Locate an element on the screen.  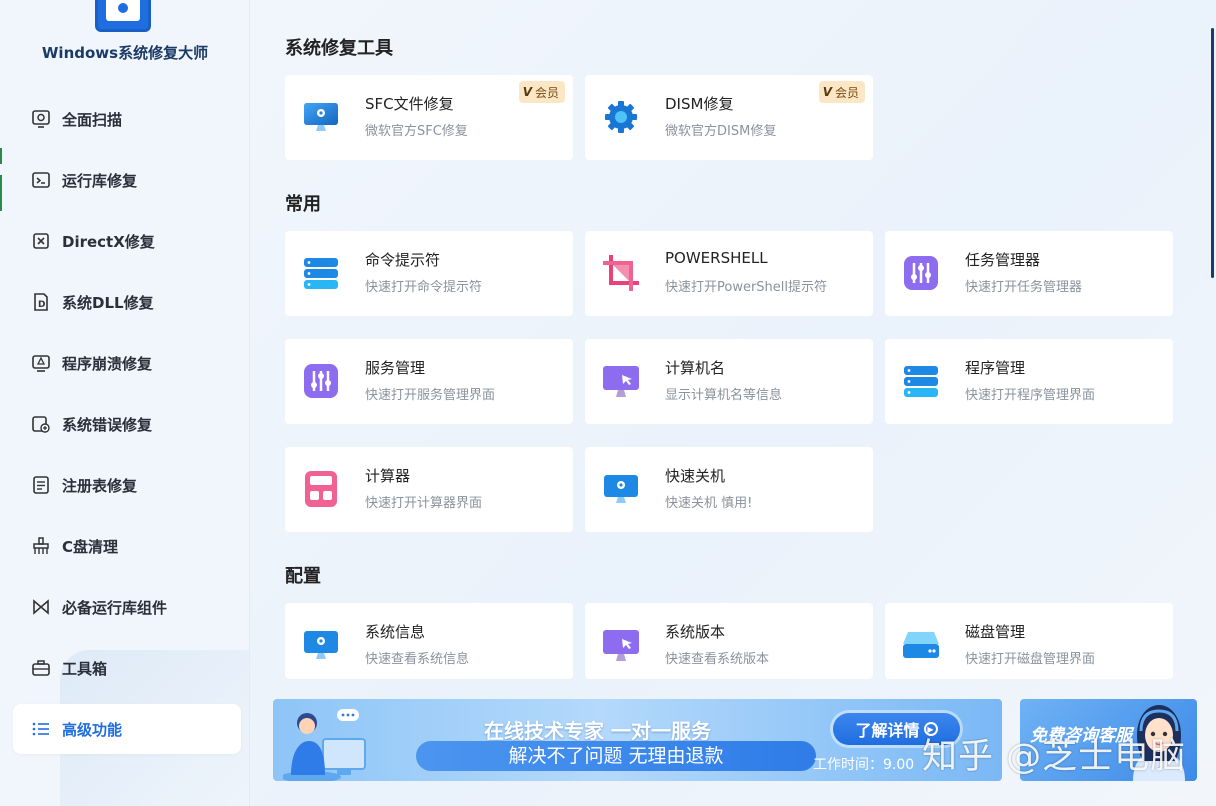
section-title-repair: 系统修复工具 is located at coordinates (339, 48).